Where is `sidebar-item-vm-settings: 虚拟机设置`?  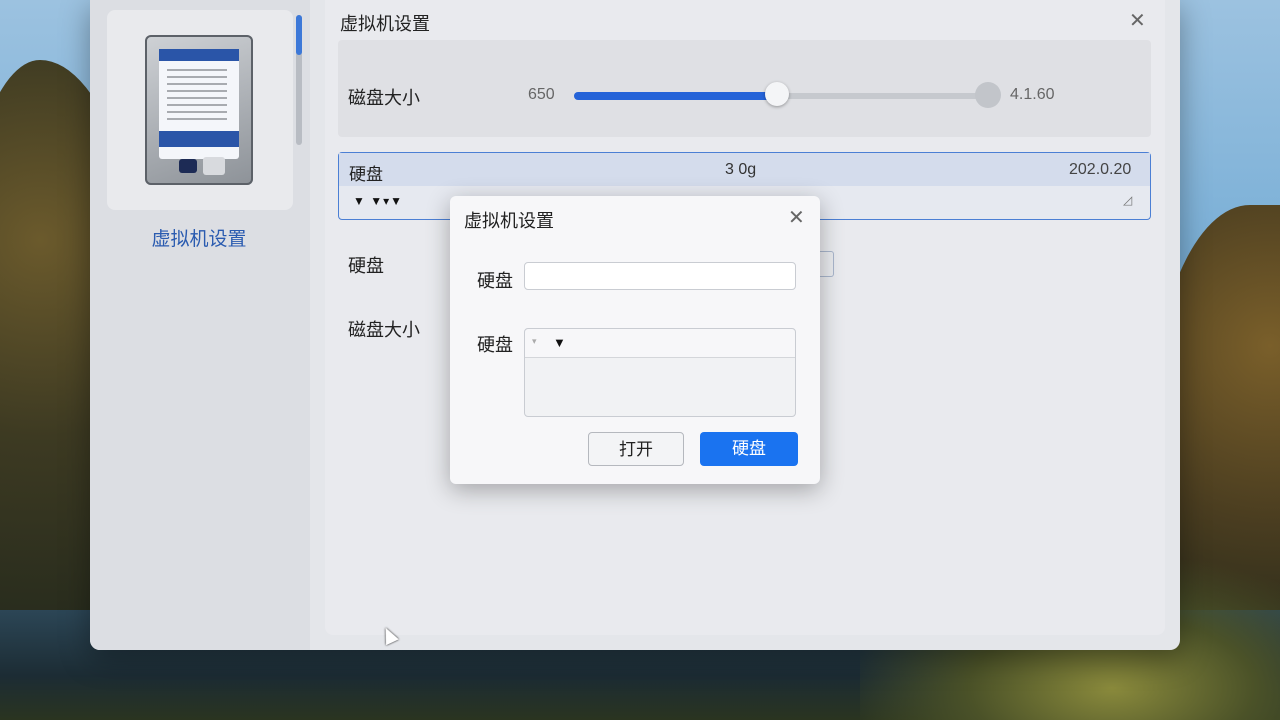
sidebar-item-vm-settings: 虚拟机设置 is located at coordinates (199, 237).